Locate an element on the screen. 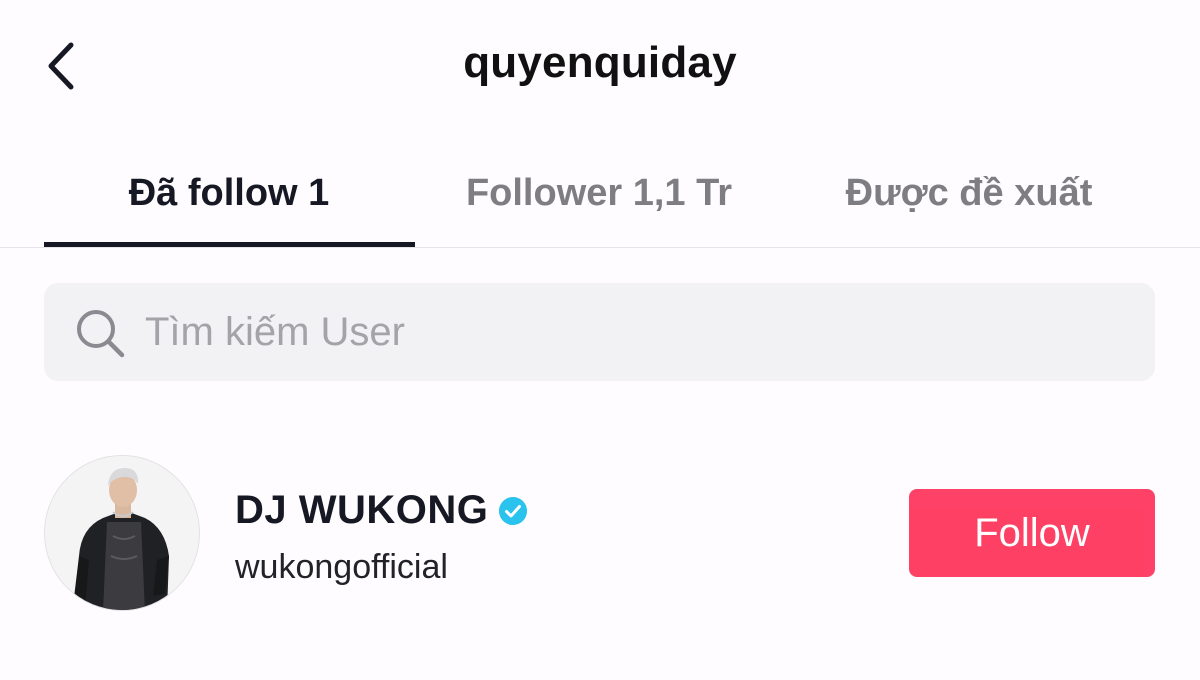 The width and height of the screenshot is (1200, 680). tab-following: Đã follow 1 is located at coordinates (229, 193).